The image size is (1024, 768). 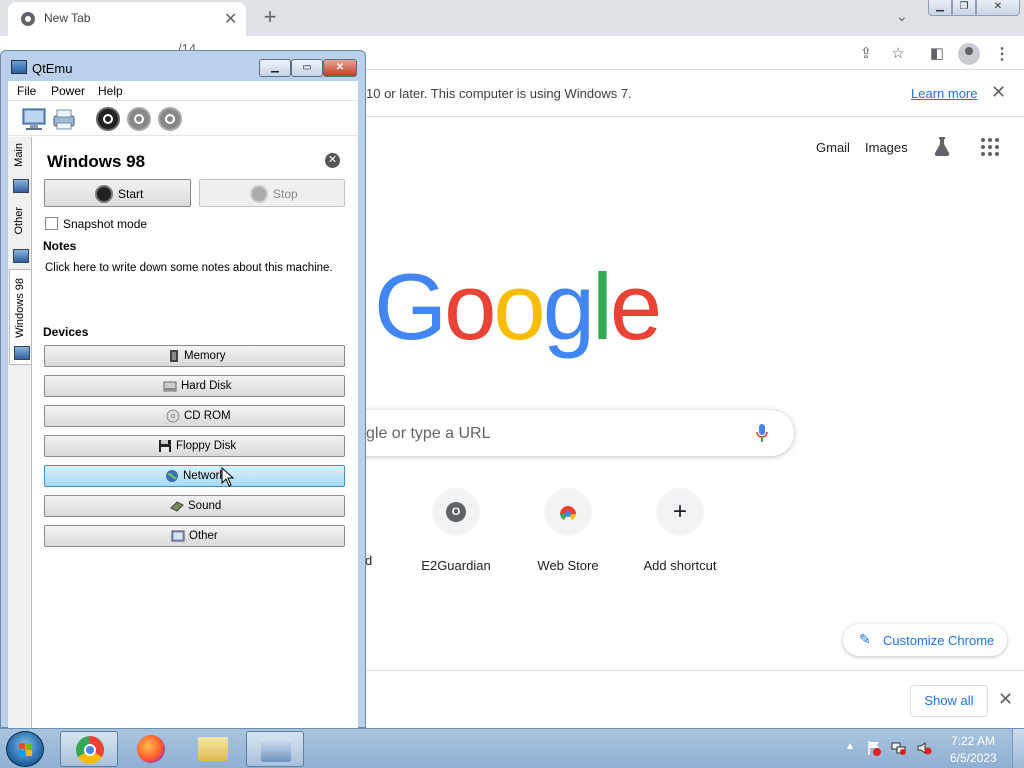 I want to click on start-button, so click(x=25, y=749).